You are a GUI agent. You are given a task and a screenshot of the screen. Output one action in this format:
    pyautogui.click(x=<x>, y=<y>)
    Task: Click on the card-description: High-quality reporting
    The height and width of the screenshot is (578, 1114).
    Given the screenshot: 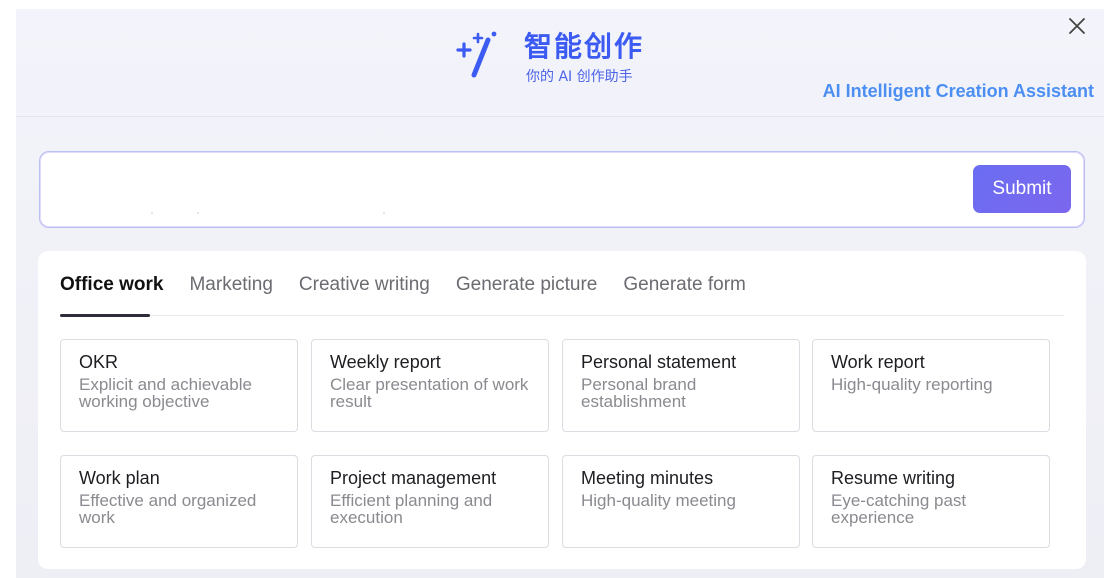 What is the action you would take?
    pyautogui.click(x=912, y=384)
    